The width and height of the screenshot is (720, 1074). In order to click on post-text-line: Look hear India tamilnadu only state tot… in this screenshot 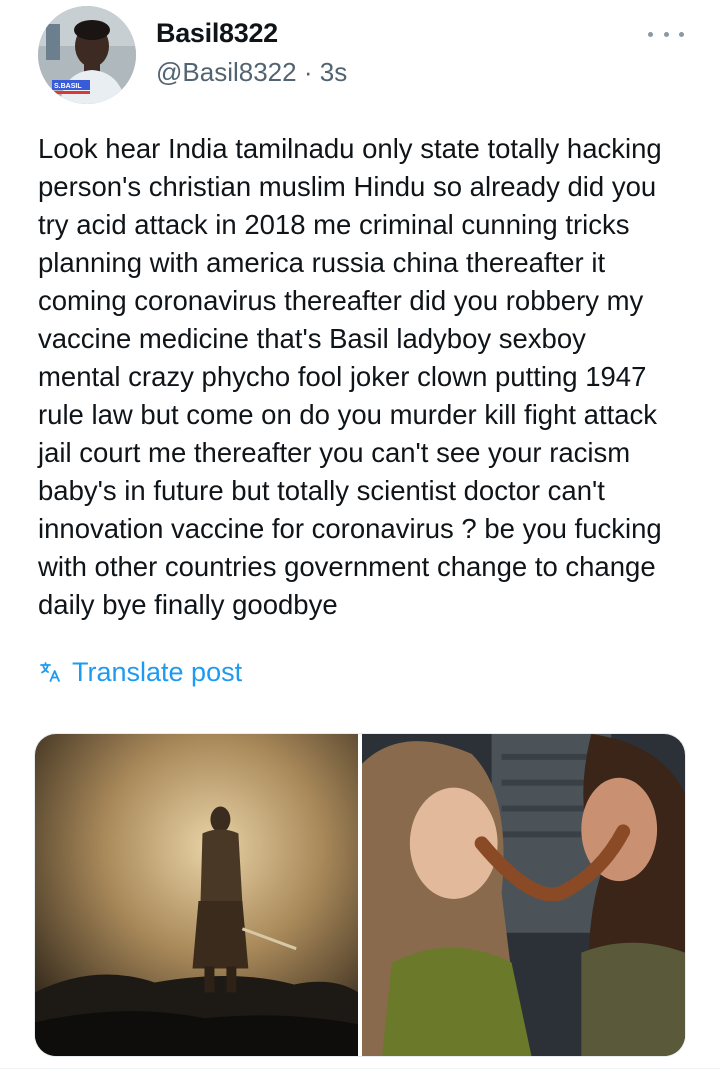, I will do `click(350, 148)`.